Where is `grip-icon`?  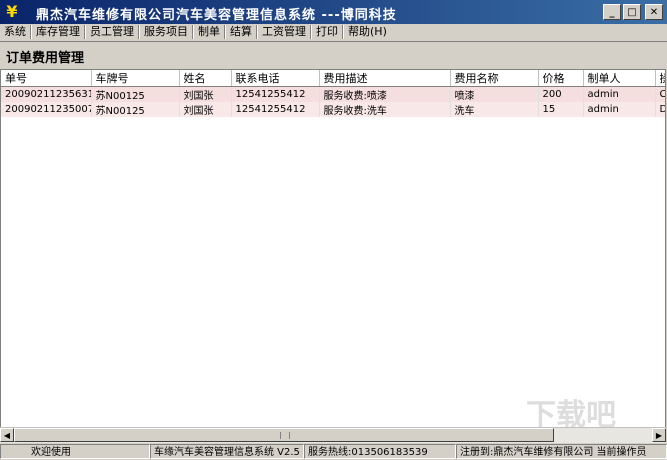 grip-icon is located at coordinates (285, 435).